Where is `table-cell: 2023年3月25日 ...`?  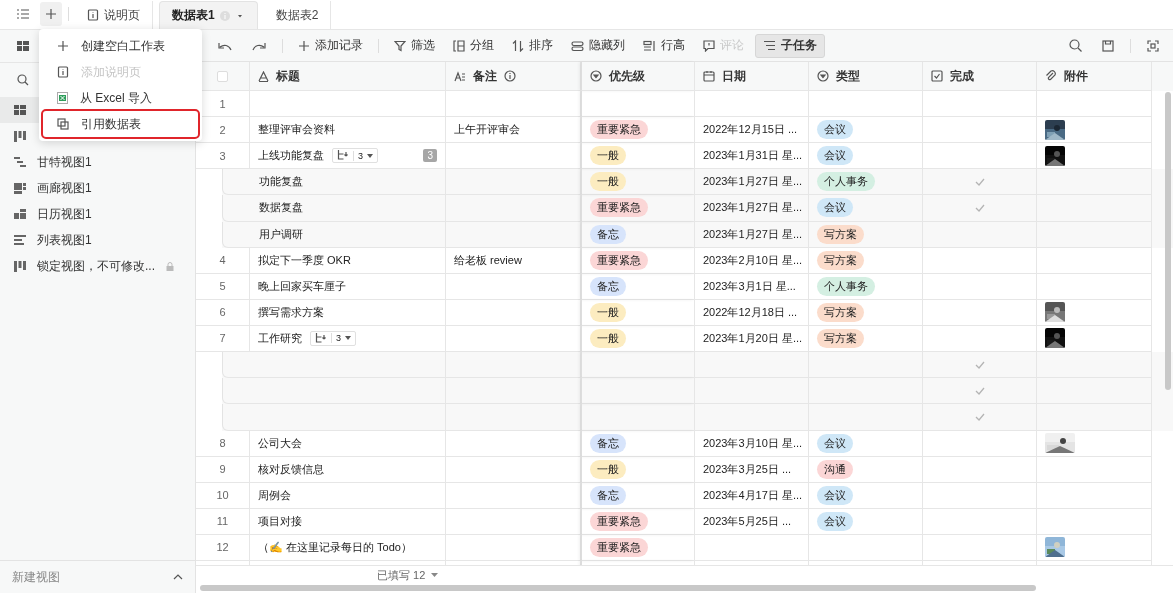
table-cell: 2023年3月25日 ... is located at coordinates (752, 469).